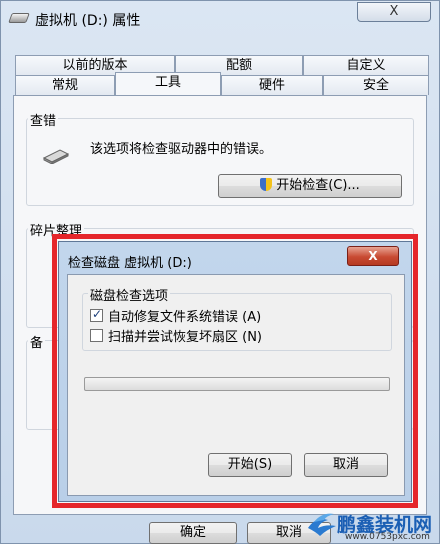  I want to click on dialog-close-button: X, so click(373, 256).